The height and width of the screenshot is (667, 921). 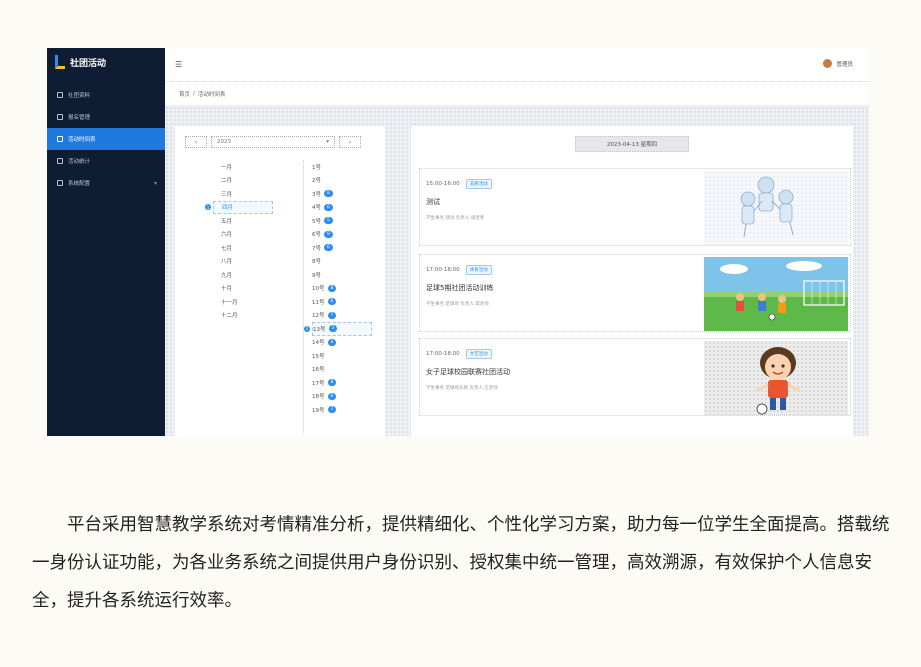 What do you see at coordinates (307, 328) in the screenshot?
I see `day-selected-marker: 1` at bounding box center [307, 328].